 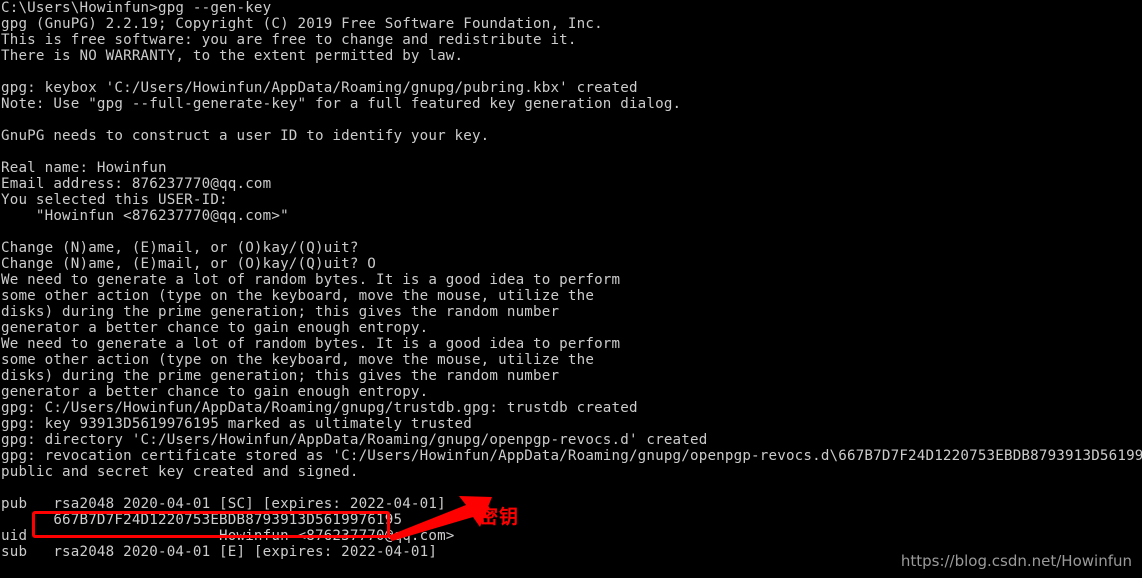 What do you see at coordinates (228, 536) in the screenshot?
I see `terminal-line: uid Howinfun <876237770@qq.com>` at bounding box center [228, 536].